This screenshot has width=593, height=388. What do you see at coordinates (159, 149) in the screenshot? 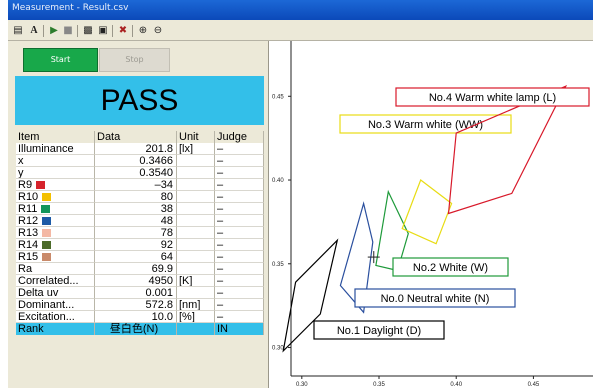
I see `cell-data-text: 201.8` at bounding box center [159, 149].